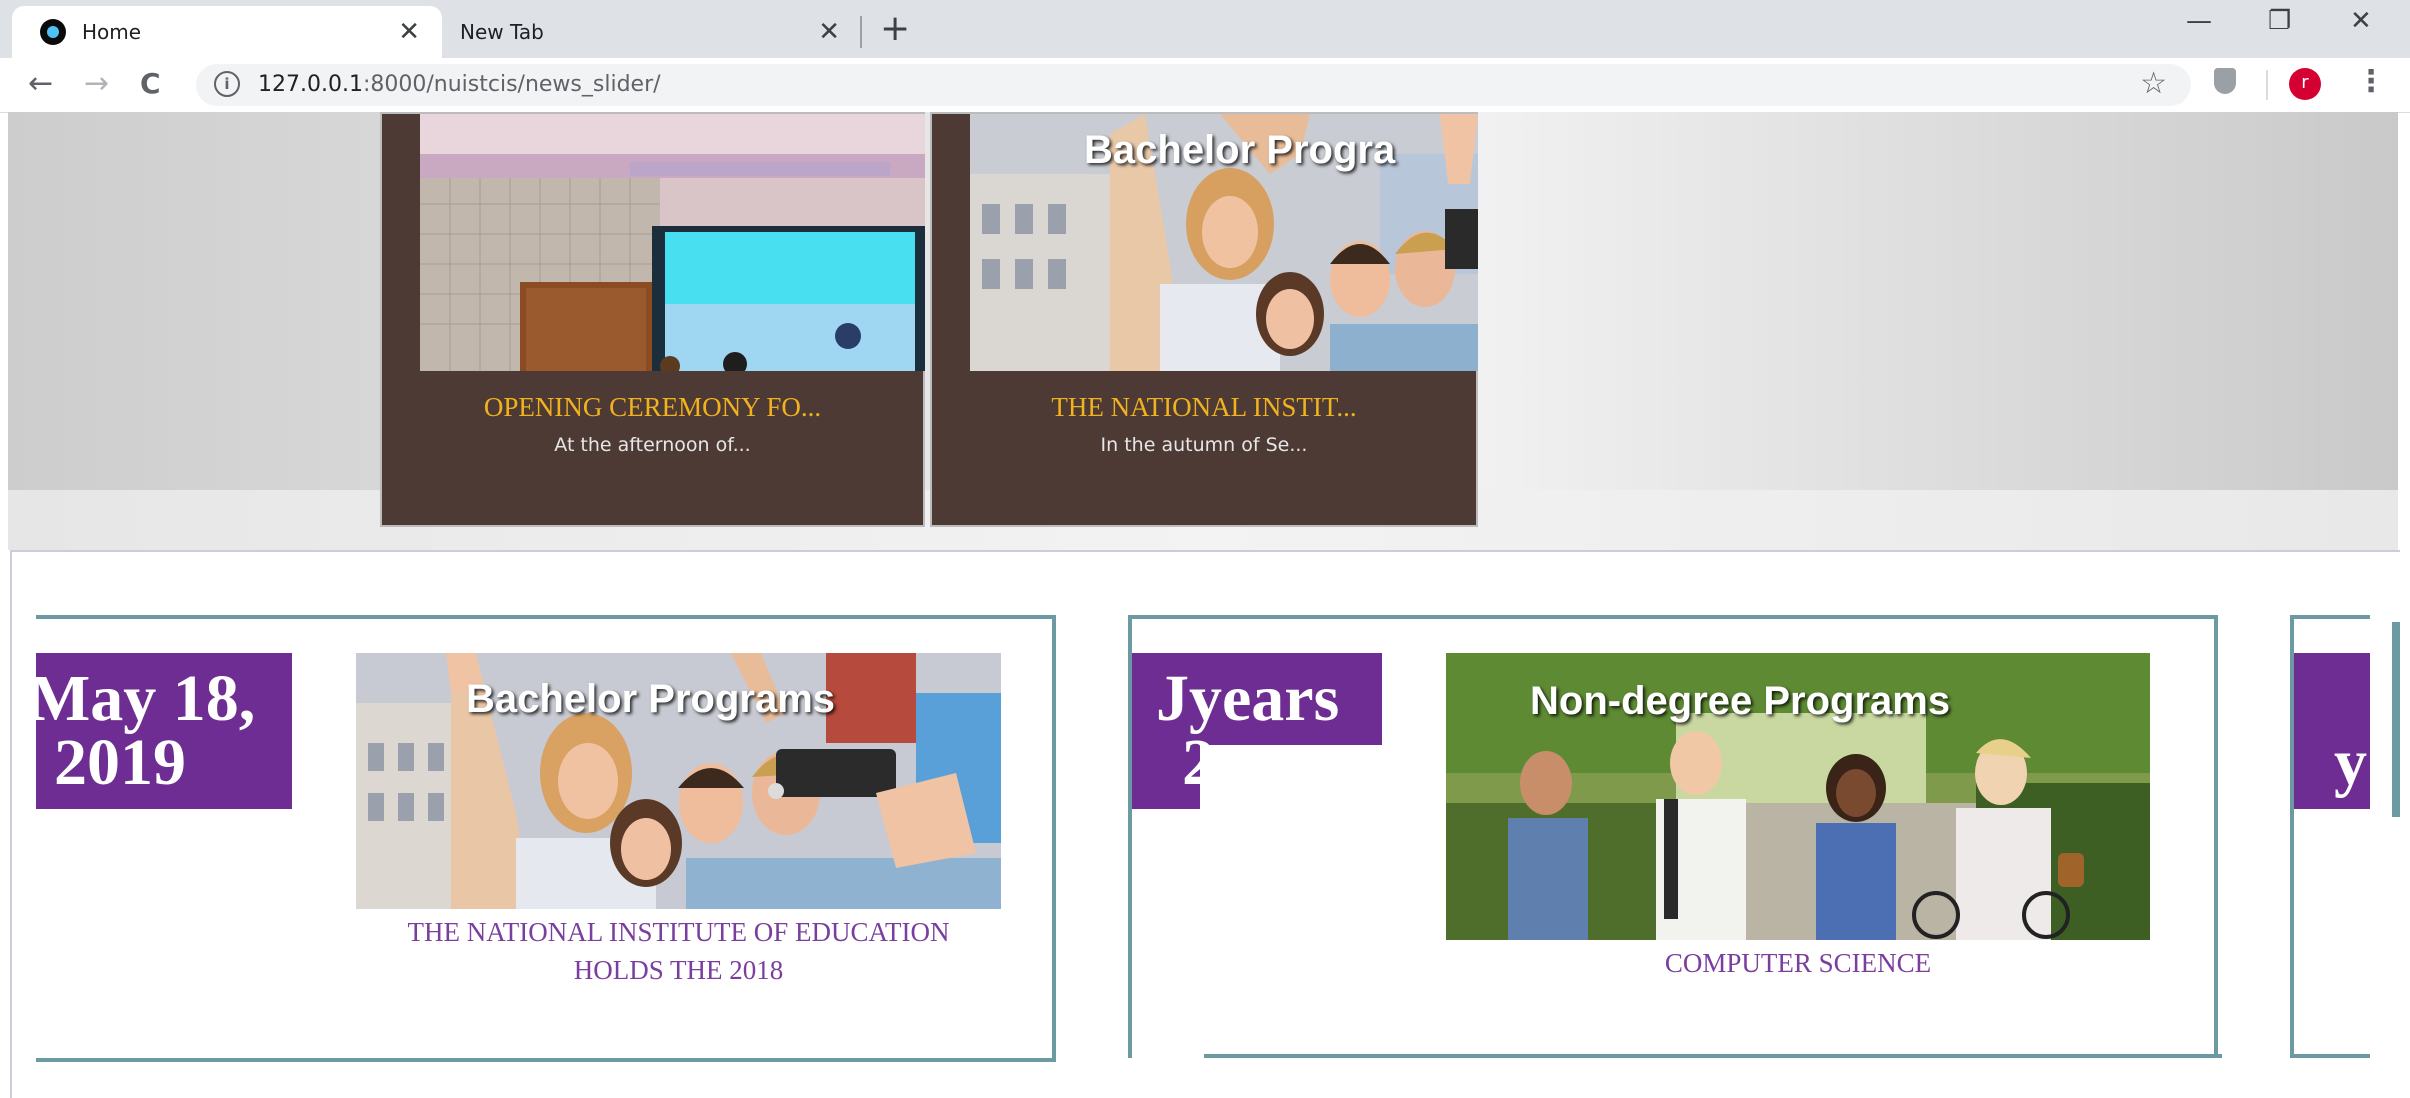 The height and width of the screenshot is (1098, 2410). What do you see at coordinates (1295, 780) in the screenshot?
I see `date-badge-mask` at bounding box center [1295, 780].